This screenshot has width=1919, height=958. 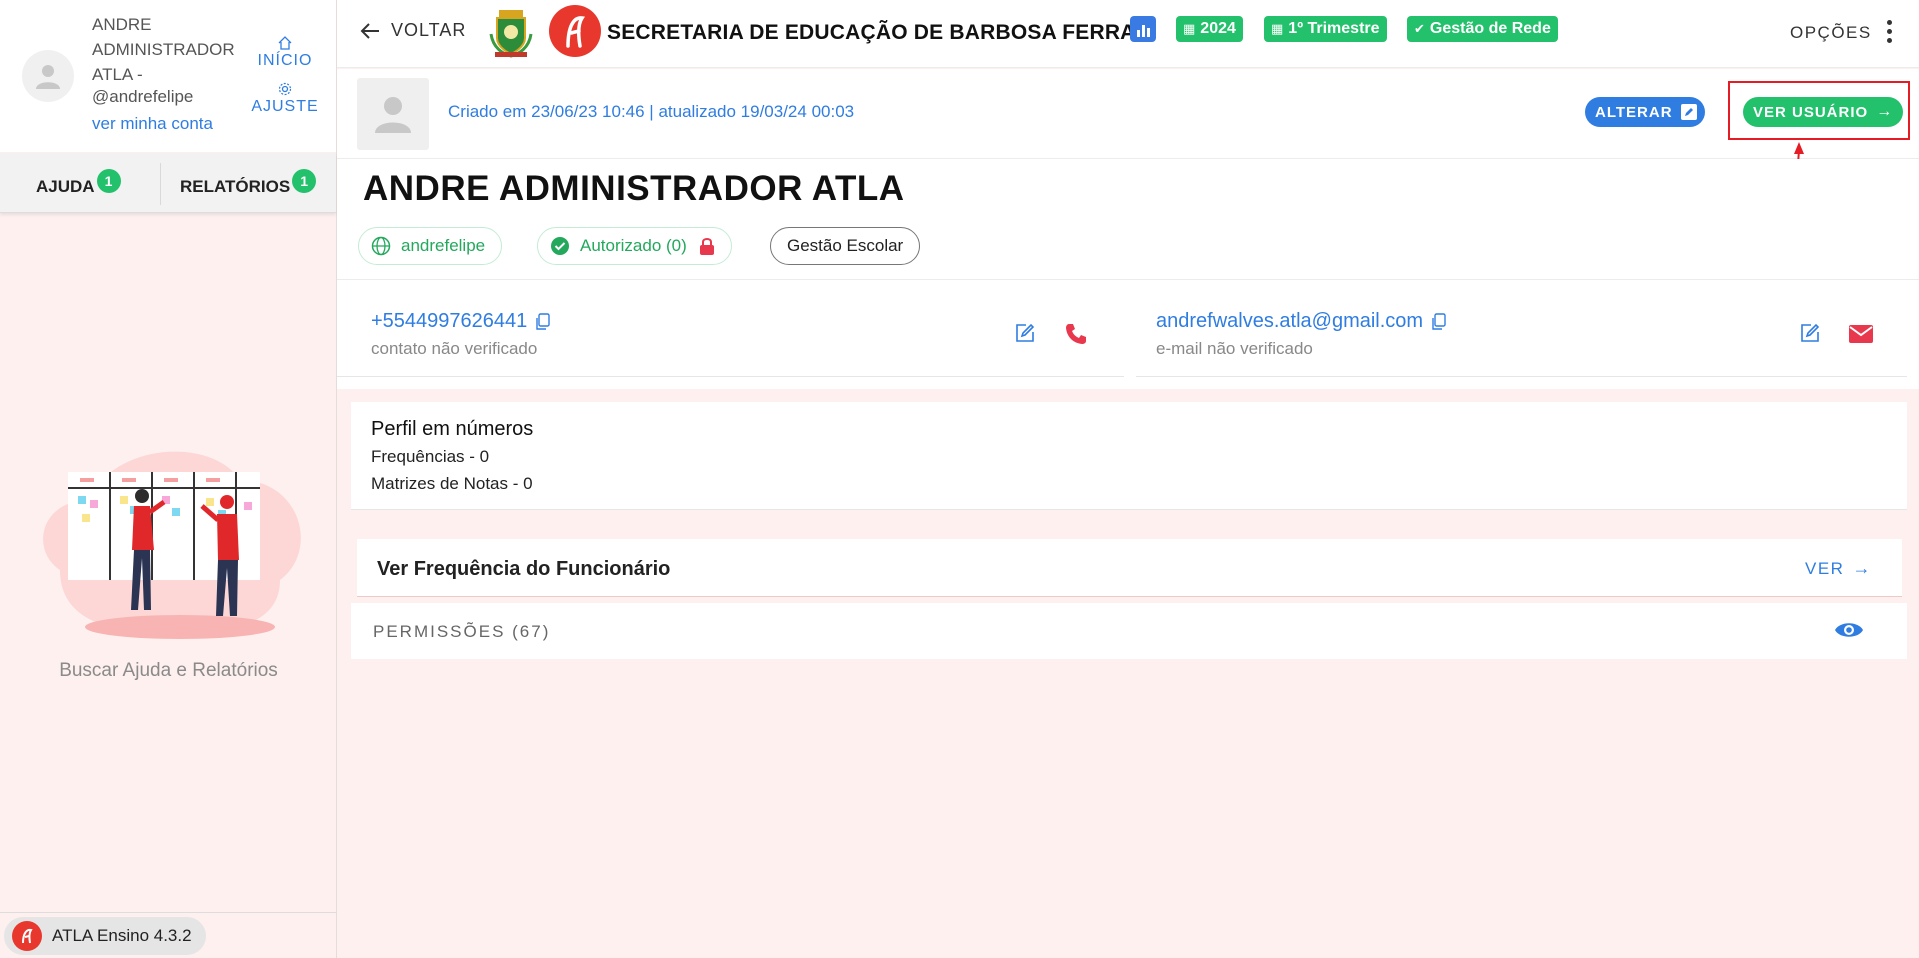 I want to click on scope-chip: ✔ Gestão de Rede, so click(x=1482, y=29).